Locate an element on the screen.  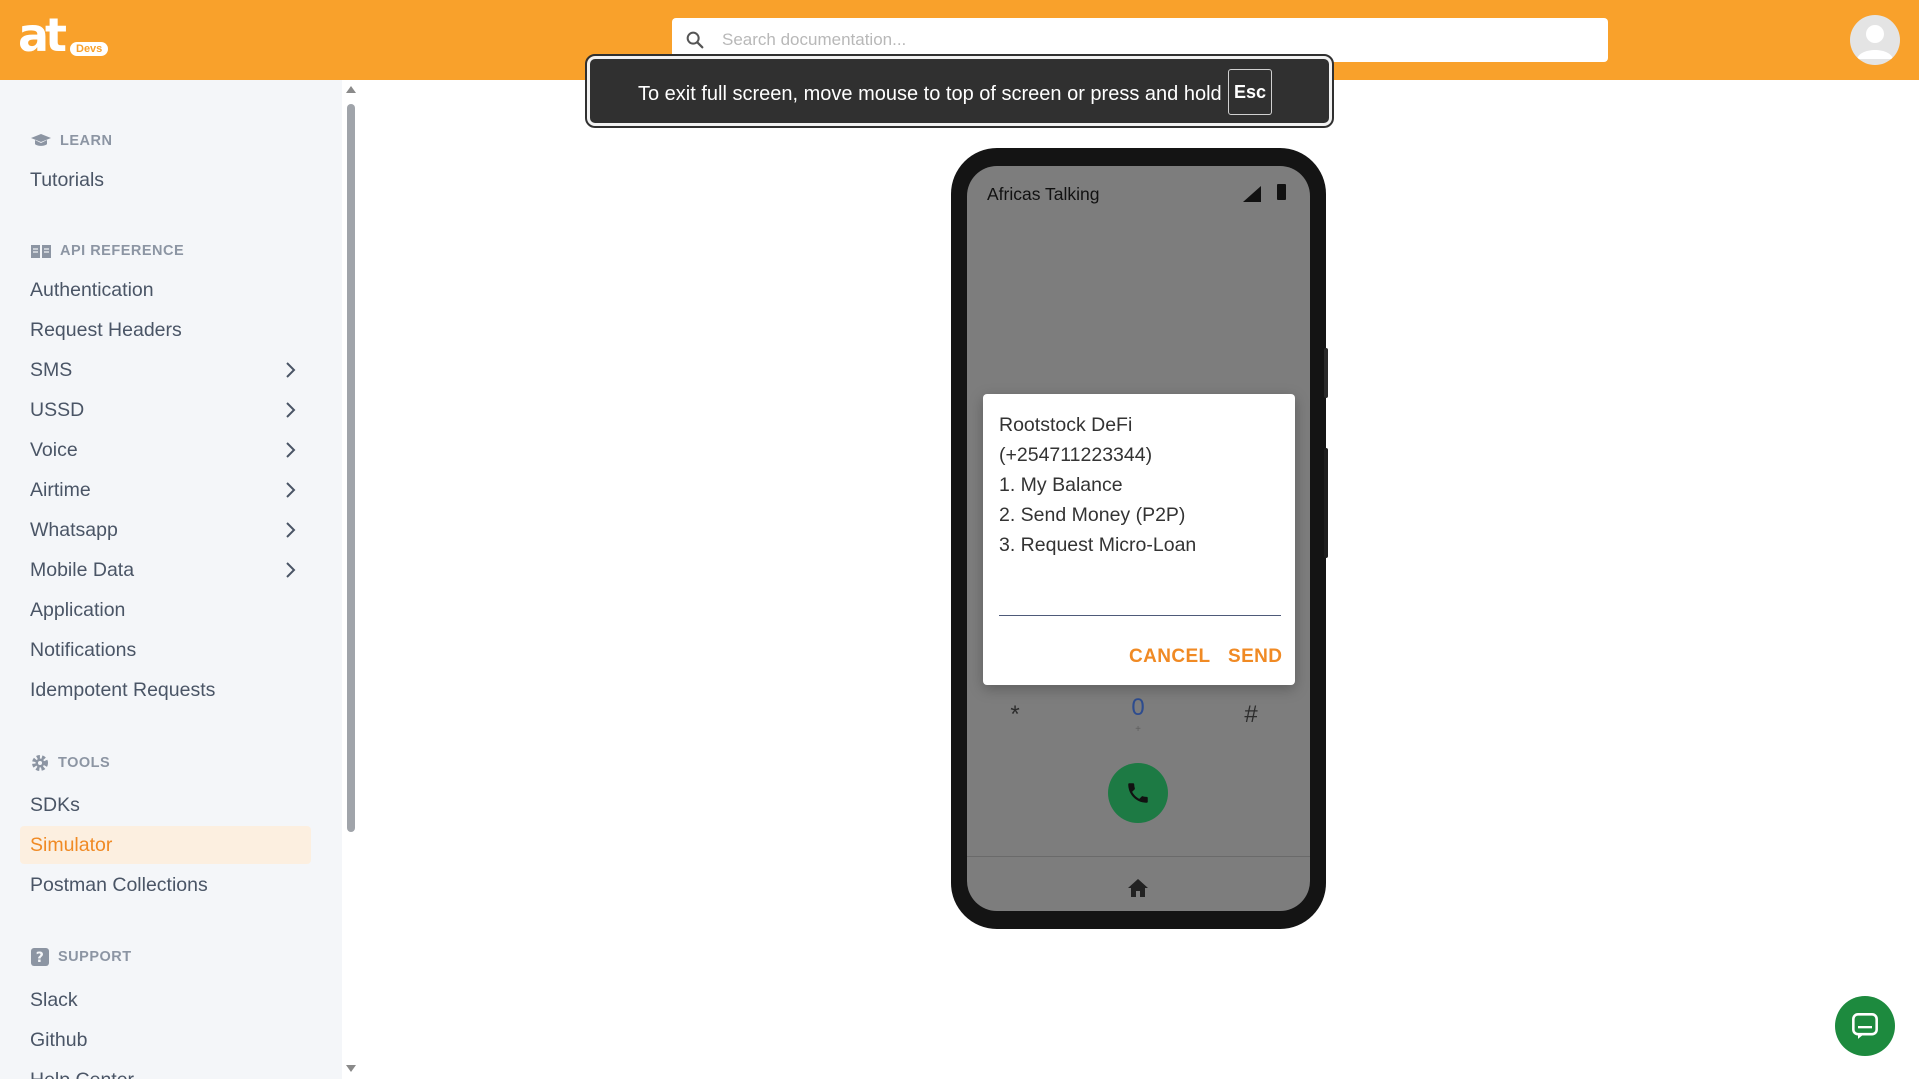
sidebar-item-label: Application is located at coordinates (78, 609).